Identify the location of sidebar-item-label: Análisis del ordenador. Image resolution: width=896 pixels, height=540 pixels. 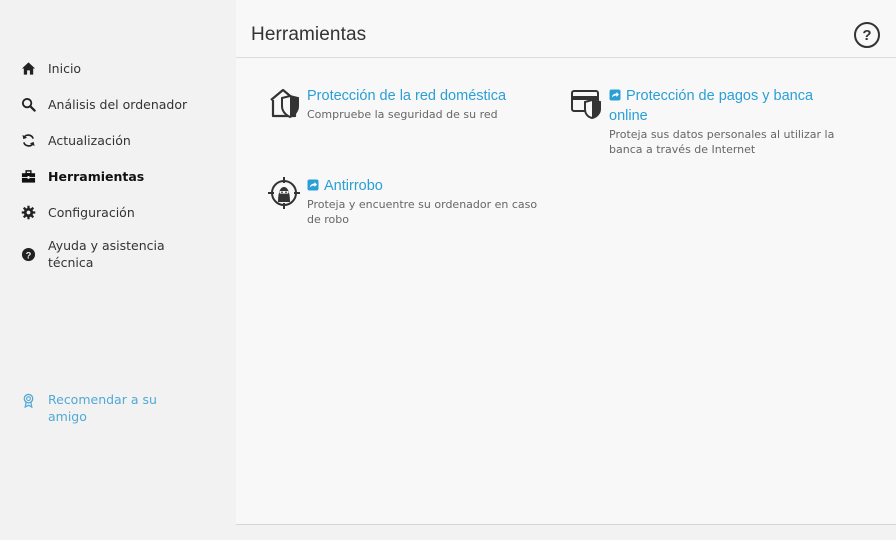
(118, 104).